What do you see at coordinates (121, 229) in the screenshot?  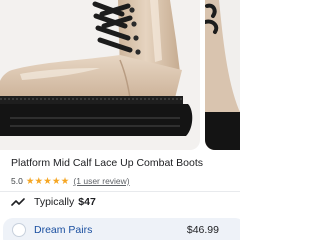 I see `store-offer-card: Dream Pairs $46.99` at bounding box center [121, 229].